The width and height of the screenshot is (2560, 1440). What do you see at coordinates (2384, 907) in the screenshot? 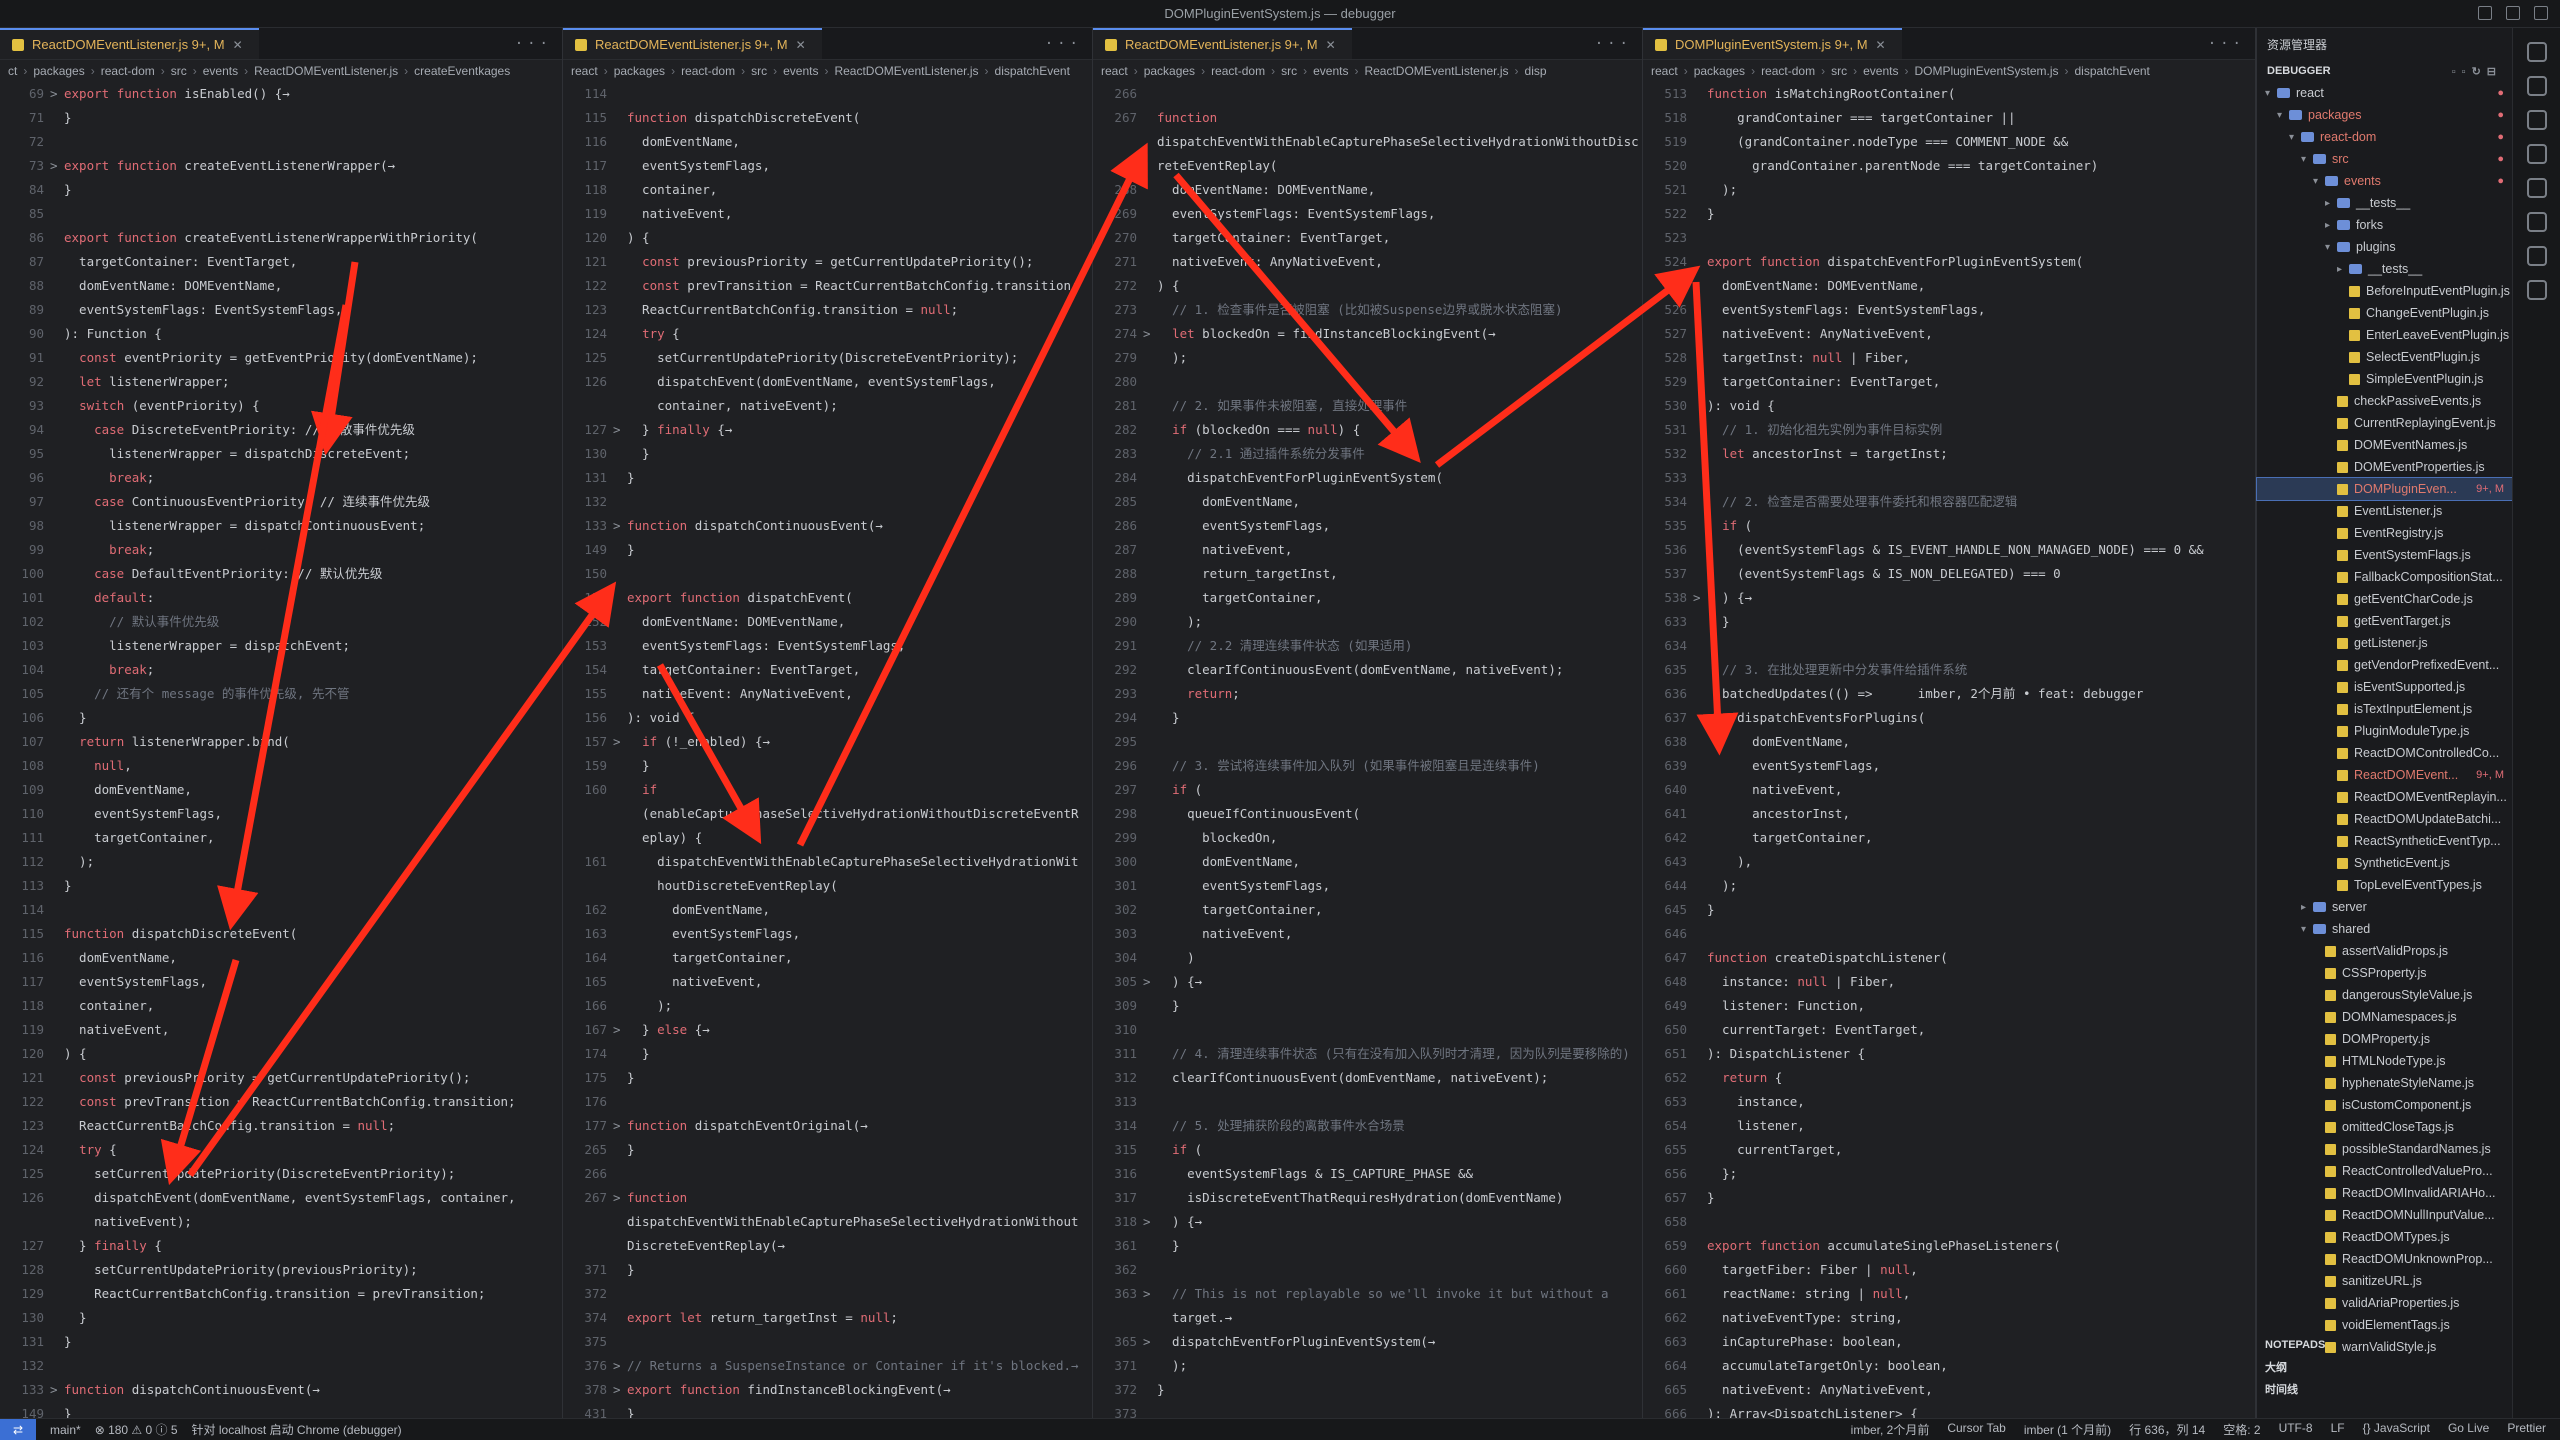
I see `tree-folder: ▸ server` at bounding box center [2384, 907].